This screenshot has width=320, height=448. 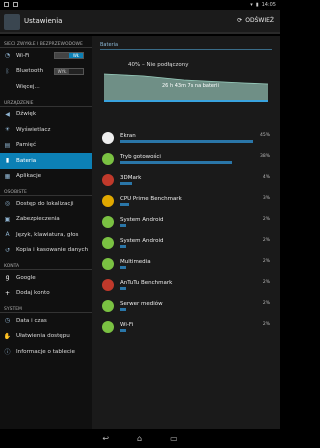 I want to click on battery-usage-row: Tryb gotowości 38%, so click(x=186, y=161).